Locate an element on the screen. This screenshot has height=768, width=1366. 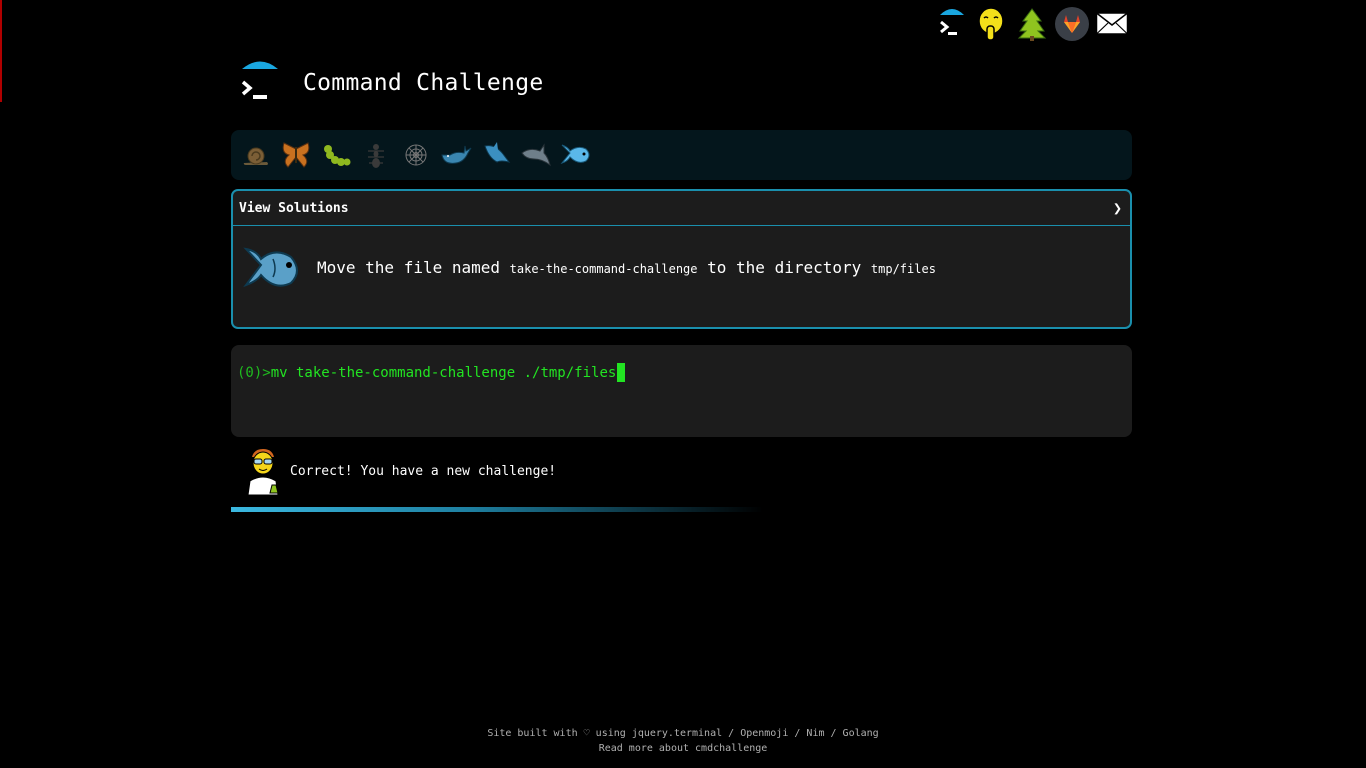
tree-icon is located at coordinates (1032, 24).